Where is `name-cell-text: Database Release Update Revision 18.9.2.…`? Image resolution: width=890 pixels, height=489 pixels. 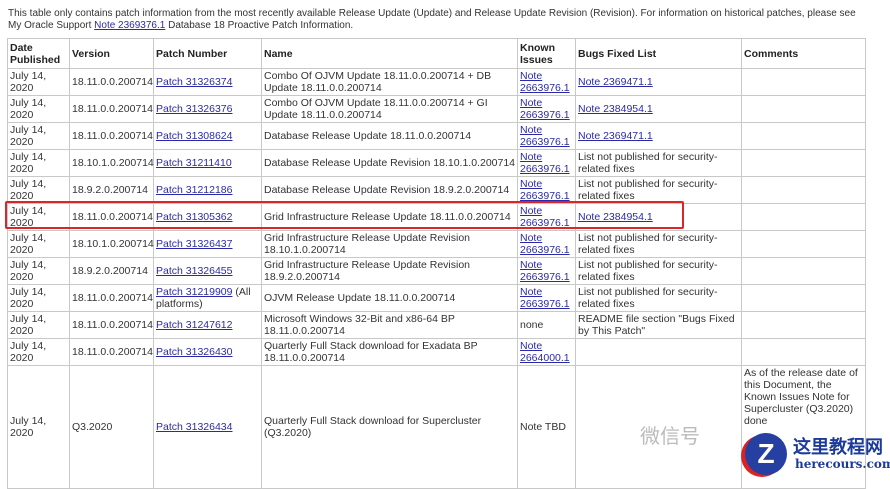
name-cell-text: Database Release Update Revision 18.9.2.… is located at coordinates (387, 190).